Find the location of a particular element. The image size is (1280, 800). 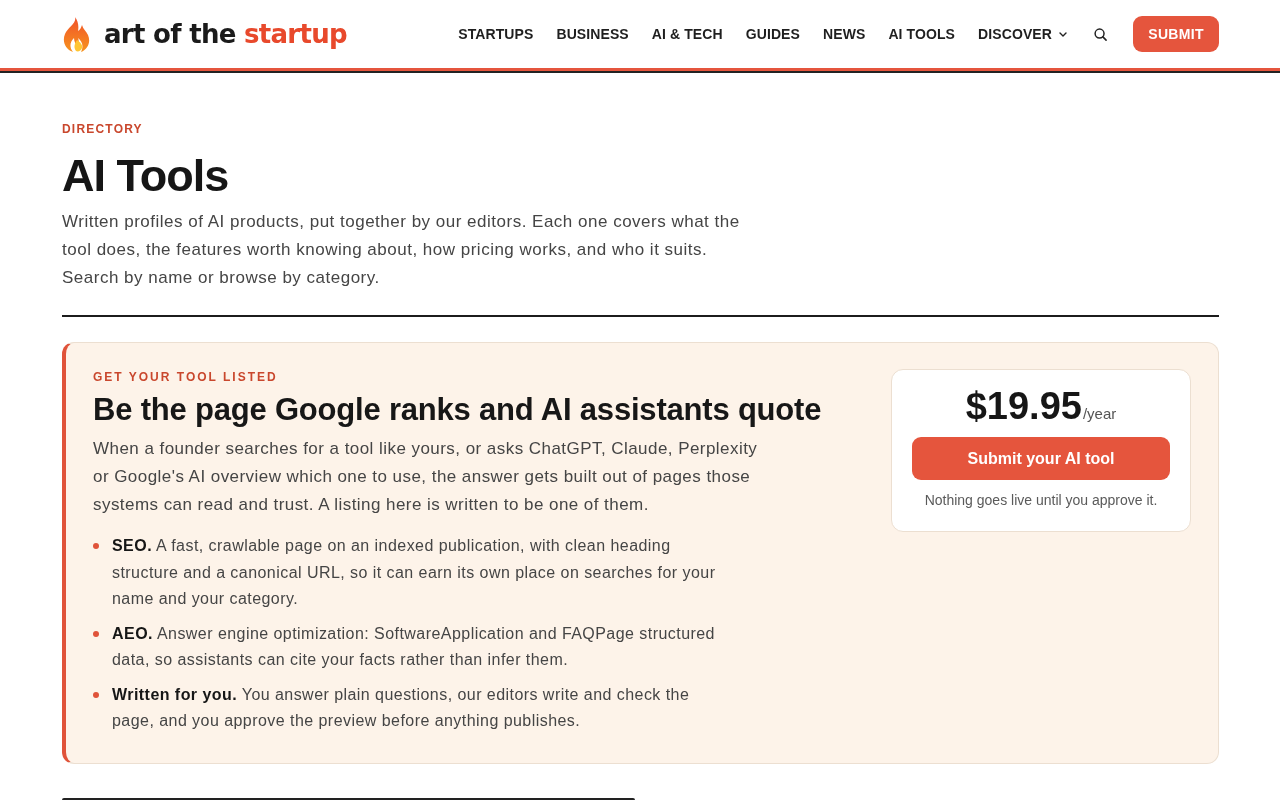

nav-link: AI & TECH is located at coordinates (687, 34).